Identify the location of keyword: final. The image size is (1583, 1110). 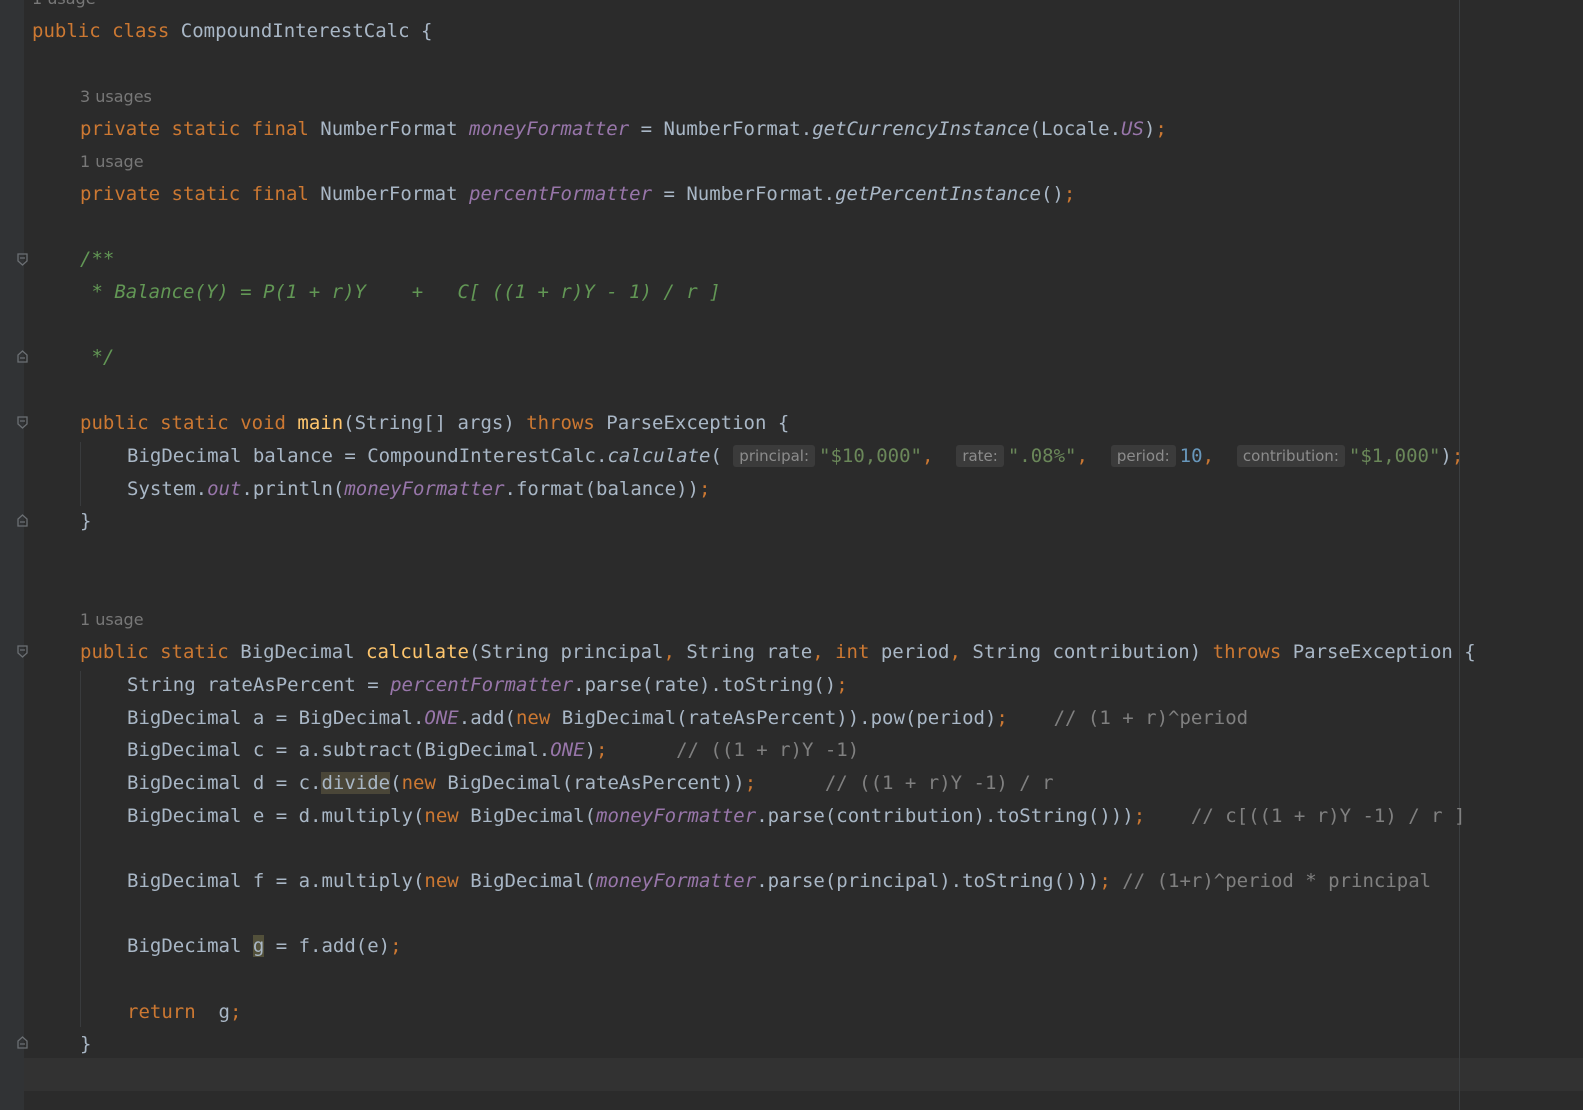
(280, 129).